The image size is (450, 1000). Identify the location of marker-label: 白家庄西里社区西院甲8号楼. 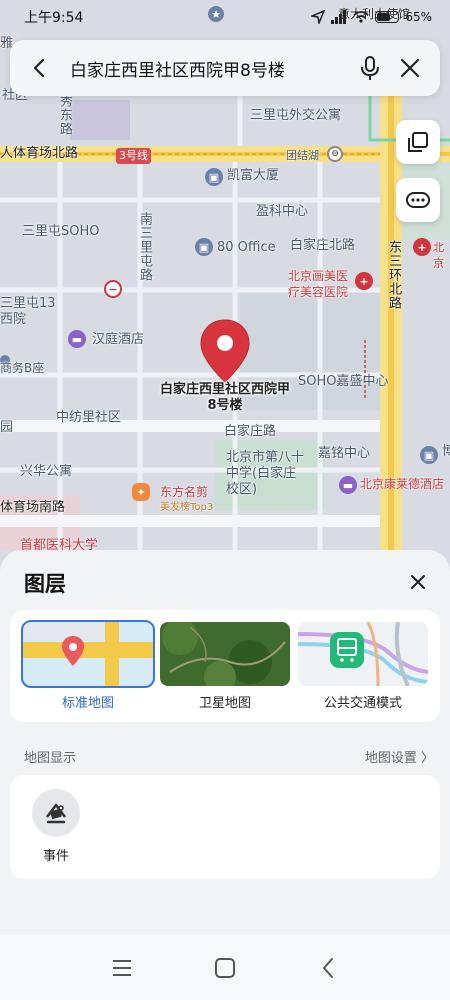
(225, 397).